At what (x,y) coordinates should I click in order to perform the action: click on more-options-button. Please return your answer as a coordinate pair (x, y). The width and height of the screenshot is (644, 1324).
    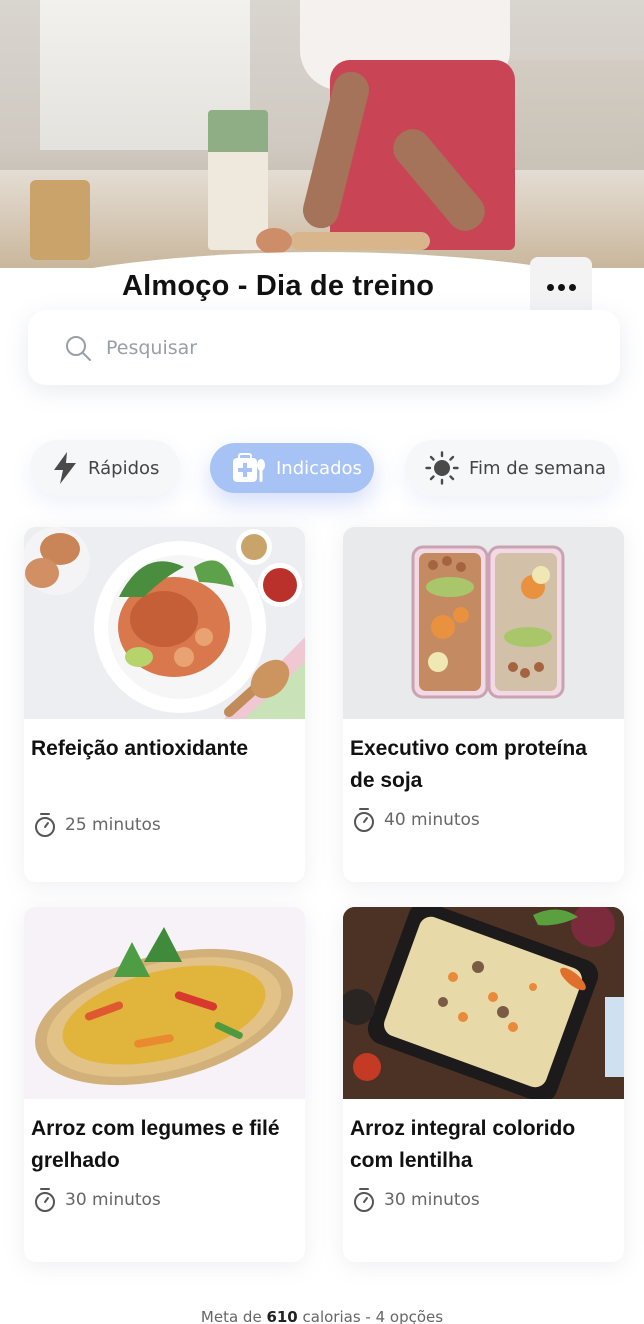
    Looking at the image, I should click on (561, 287).